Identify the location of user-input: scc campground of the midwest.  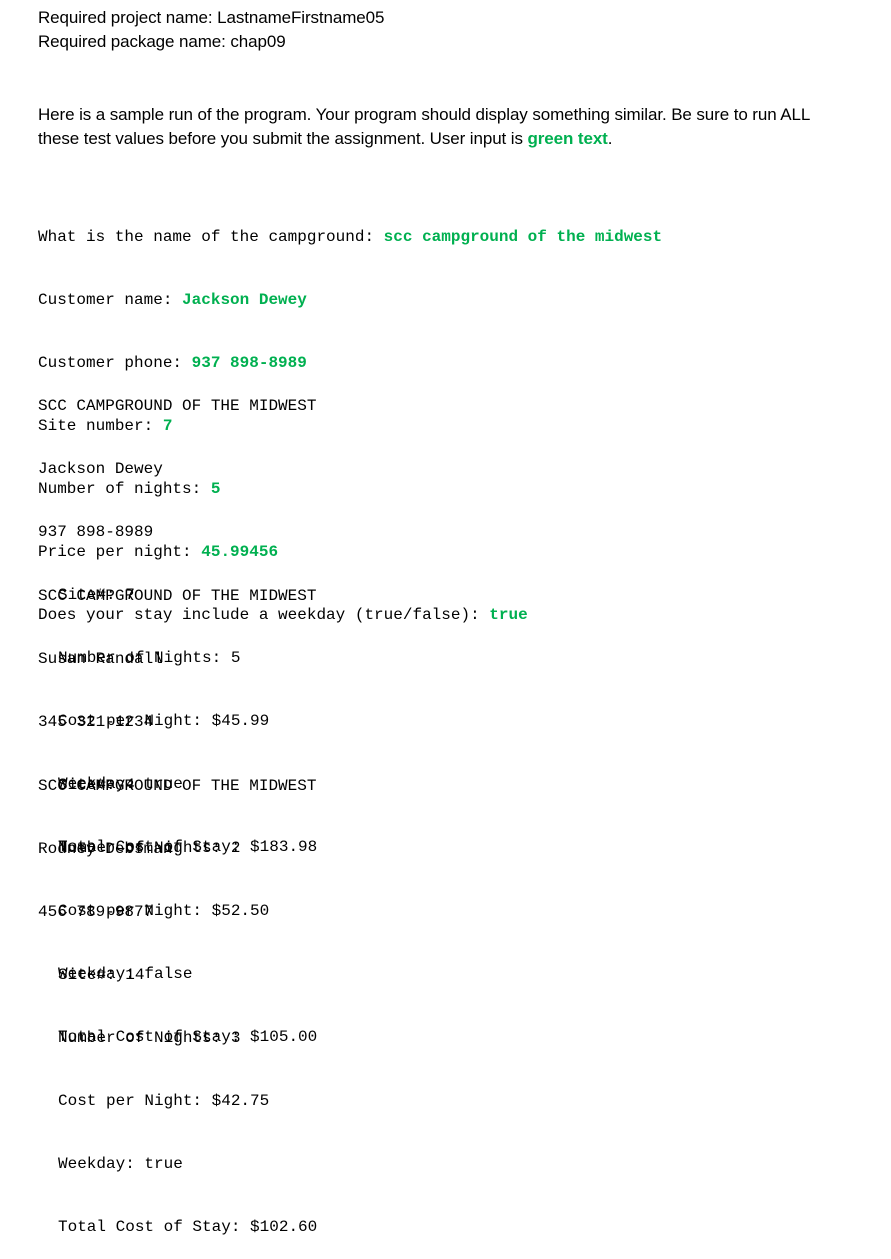
(523, 237).